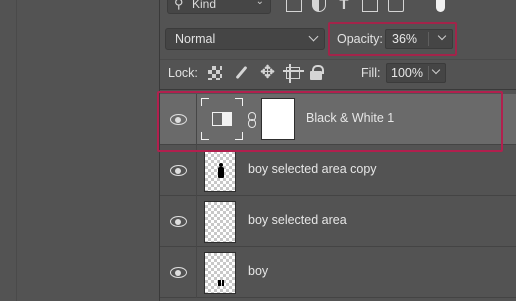 This screenshot has width=516, height=301. I want to click on search-icon: ⚲, so click(179, 5).